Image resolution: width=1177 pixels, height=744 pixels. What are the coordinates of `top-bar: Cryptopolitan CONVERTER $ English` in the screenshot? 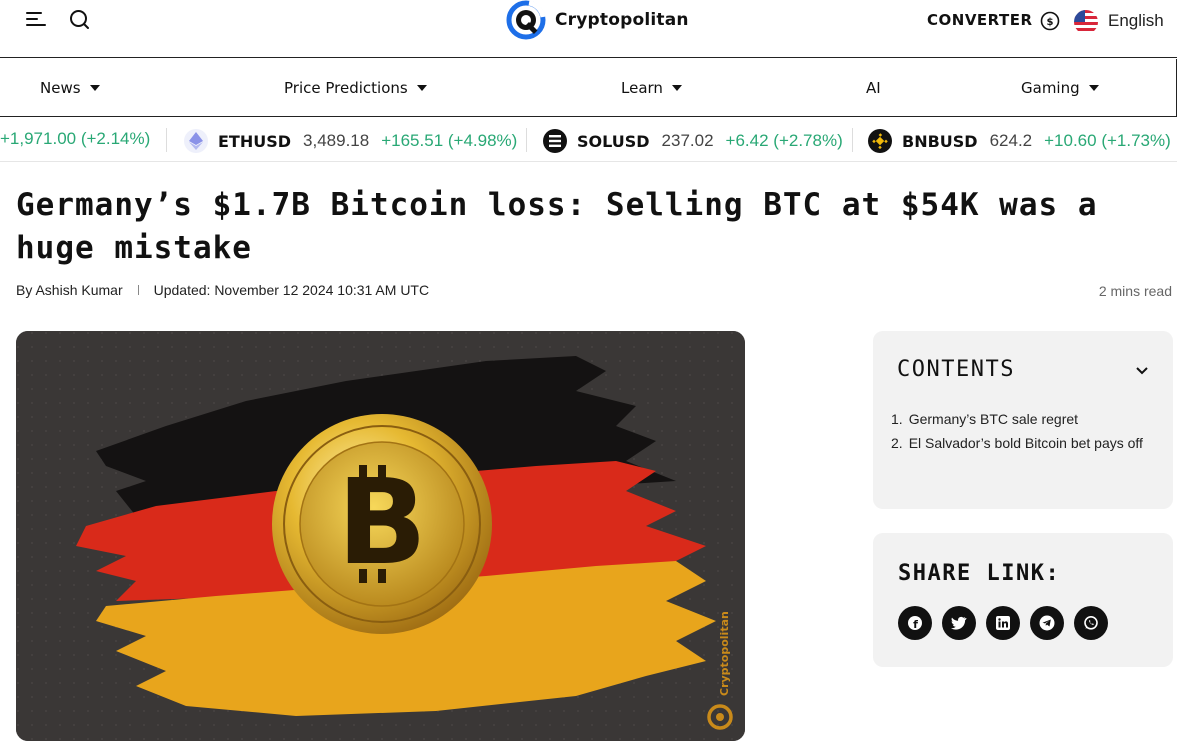 It's located at (588, 29).